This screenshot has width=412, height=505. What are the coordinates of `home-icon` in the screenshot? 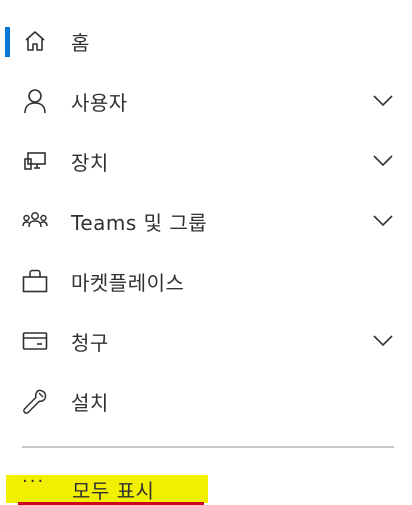 It's located at (35, 41).